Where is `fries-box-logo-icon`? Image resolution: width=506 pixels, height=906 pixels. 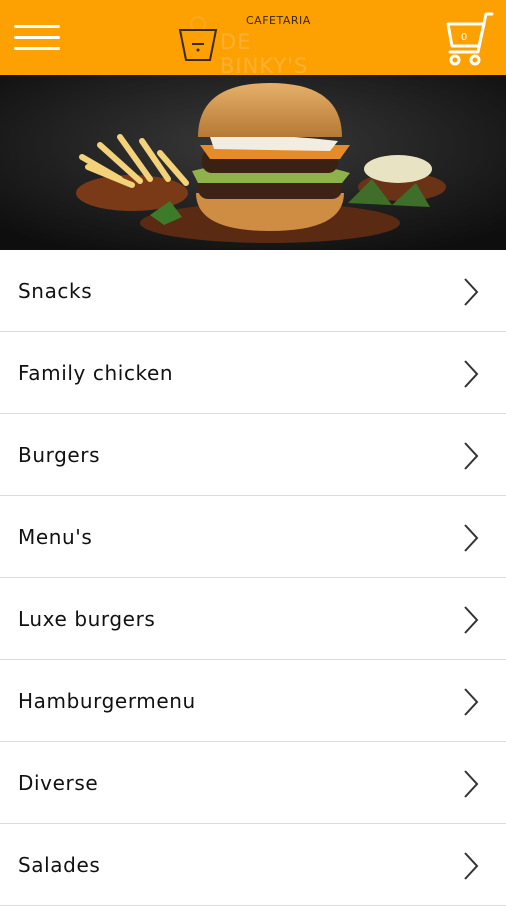
fries-box-logo-icon is located at coordinates (198, 38).